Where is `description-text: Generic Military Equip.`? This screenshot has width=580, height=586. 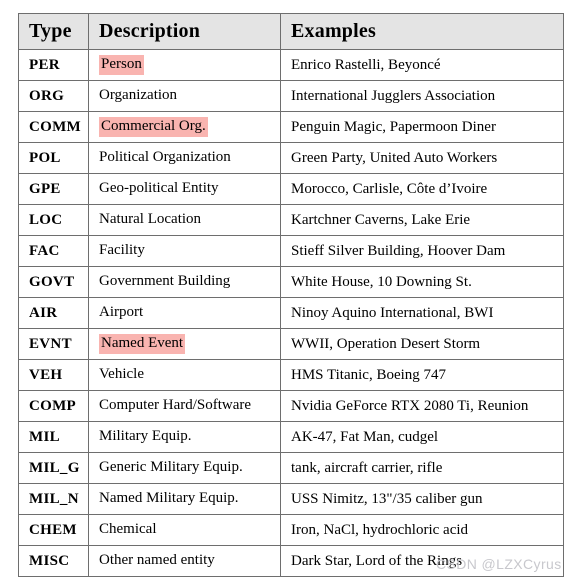 description-text: Generic Military Equip. is located at coordinates (171, 467).